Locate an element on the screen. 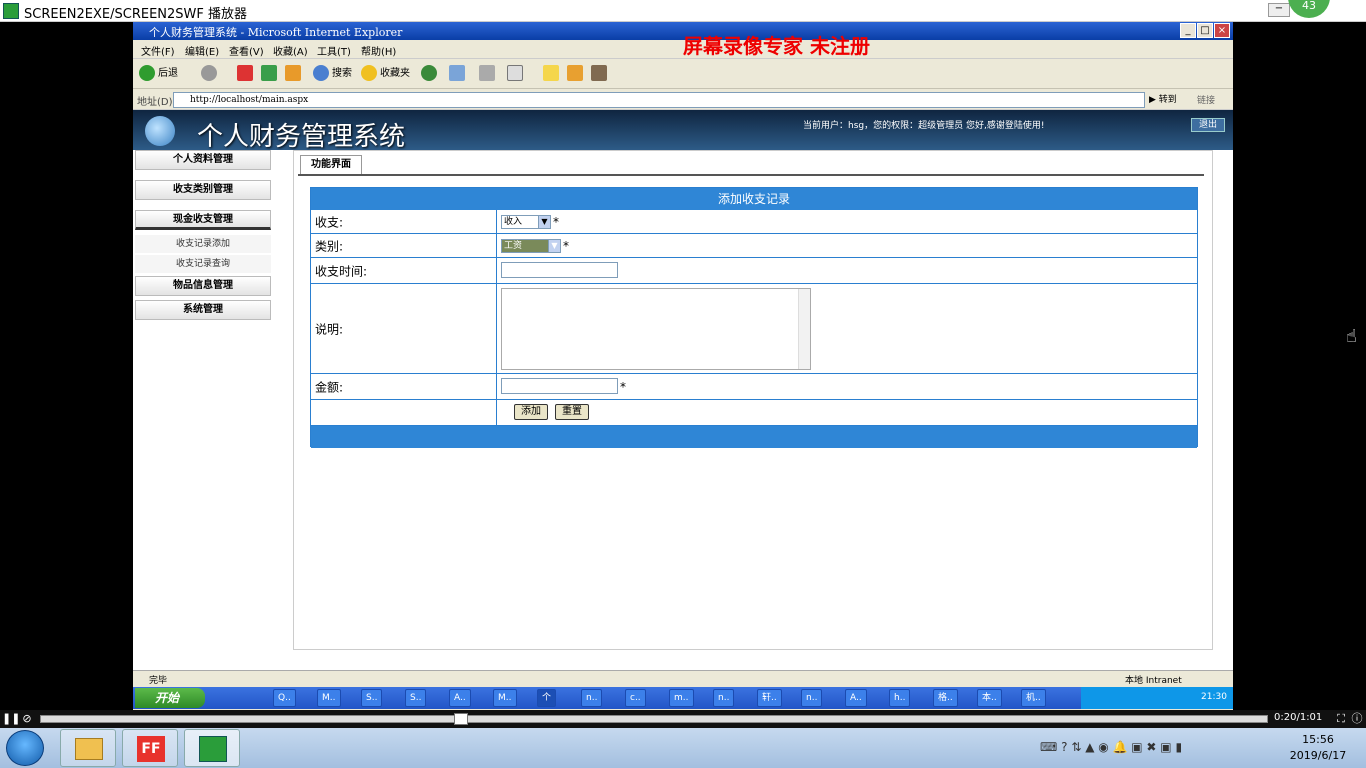  search-button: 搜索 is located at coordinates (332, 74).